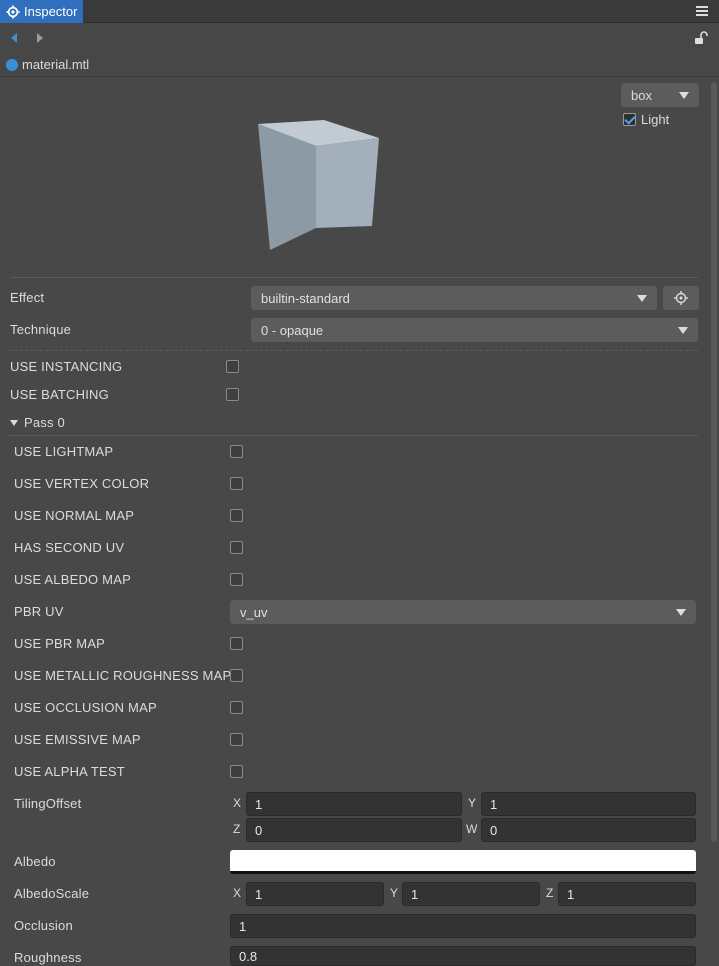  Describe the element at coordinates (641, 95) in the screenshot. I see `preview-shape-value: box` at that location.